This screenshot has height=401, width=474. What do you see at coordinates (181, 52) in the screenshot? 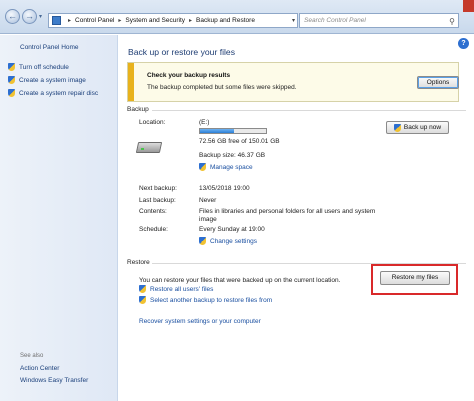
I see `page-title: Back up or restore your files` at bounding box center [181, 52].